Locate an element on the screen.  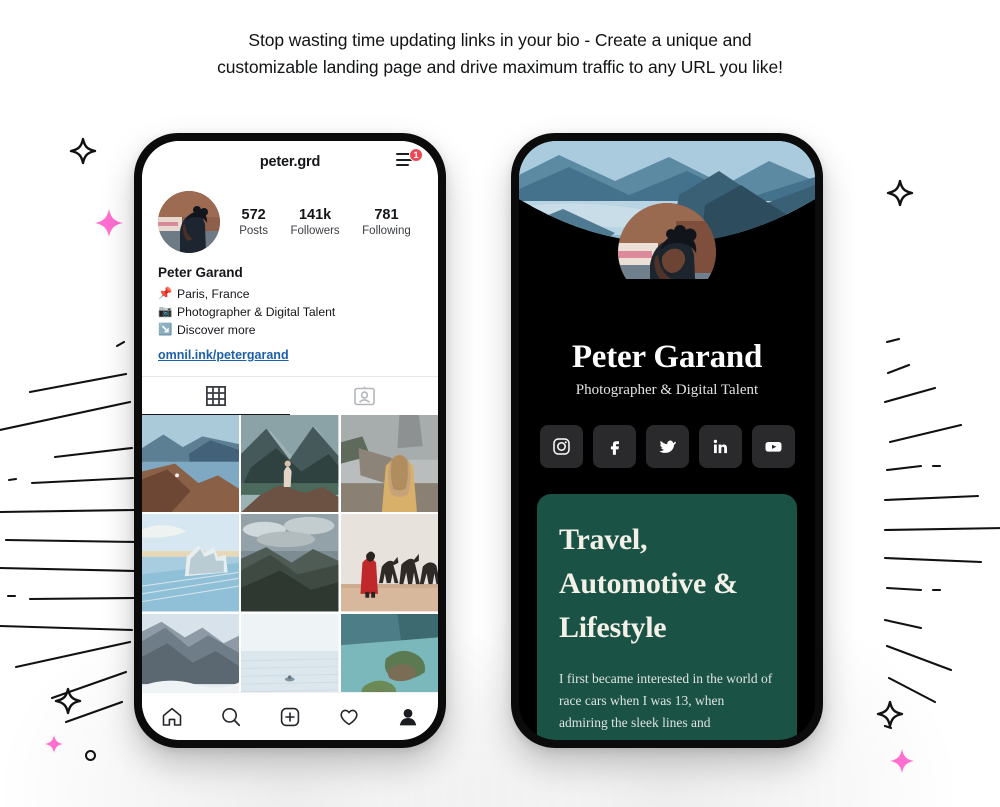
youtube-icon is located at coordinates (773, 447).